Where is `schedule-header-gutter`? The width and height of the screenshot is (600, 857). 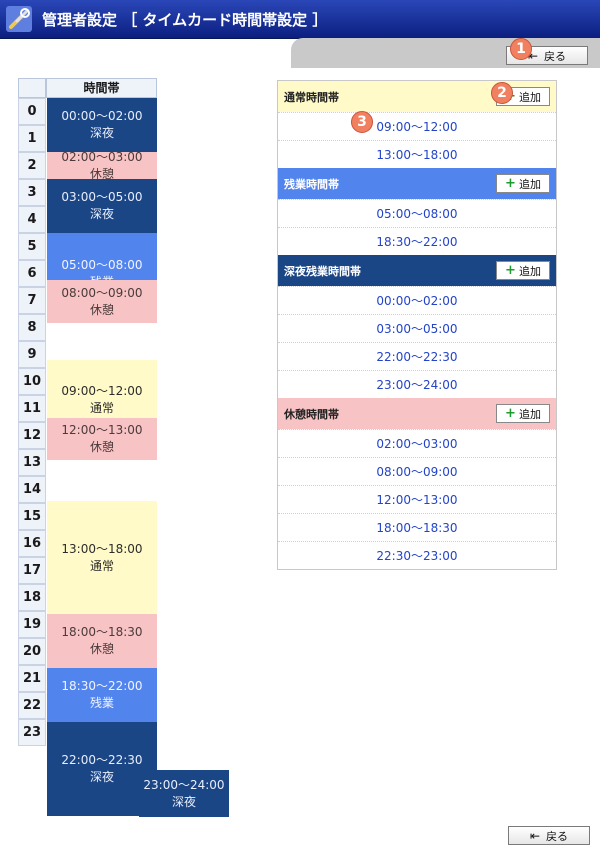 schedule-header-gutter is located at coordinates (32, 88).